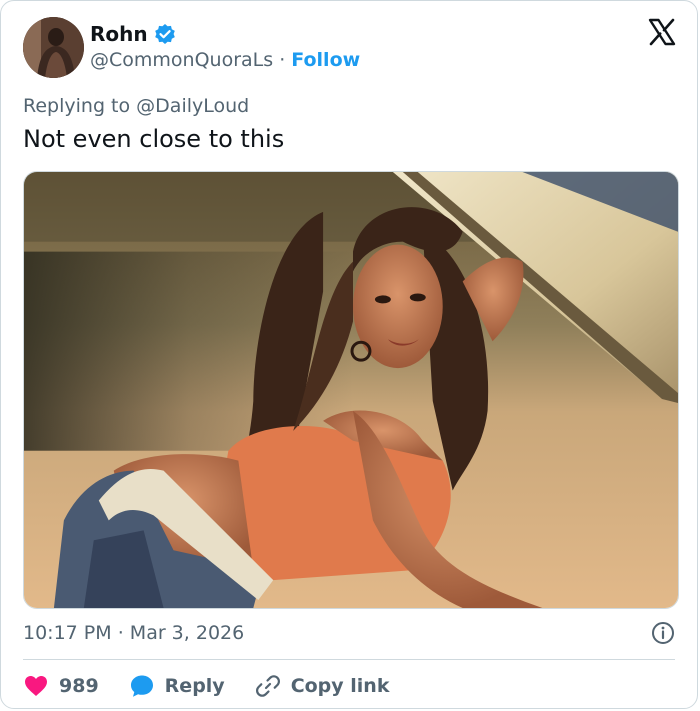 This screenshot has height=711, width=700. Describe the element at coordinates (325, 60) in the screenshot. I see `follow-button: Follow` at that location.